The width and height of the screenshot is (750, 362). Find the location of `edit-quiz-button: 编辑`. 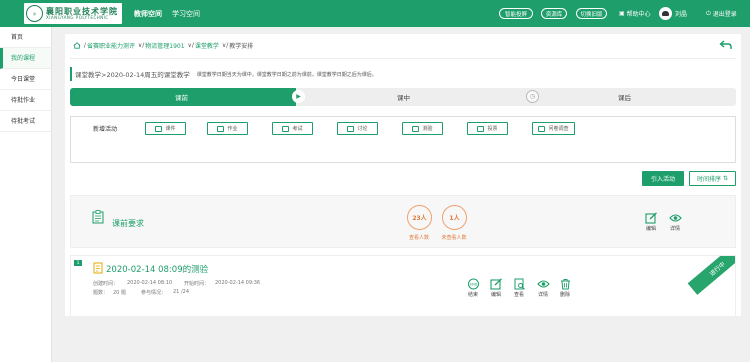

edit-quiz-button: 编辑 is located at coordinates (496, 288).